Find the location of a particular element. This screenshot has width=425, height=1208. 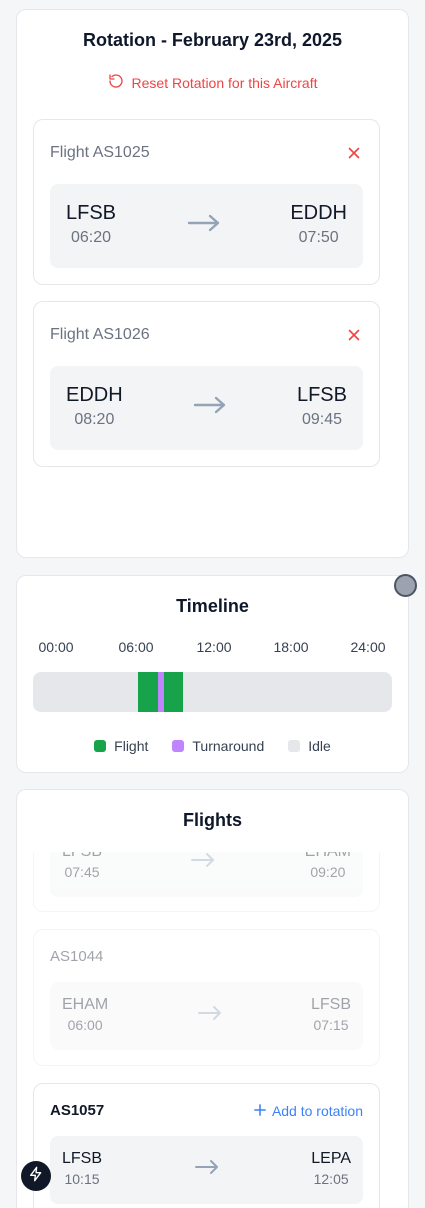

flight-label: Flight AS1026 is located at coordinates (100, 334).